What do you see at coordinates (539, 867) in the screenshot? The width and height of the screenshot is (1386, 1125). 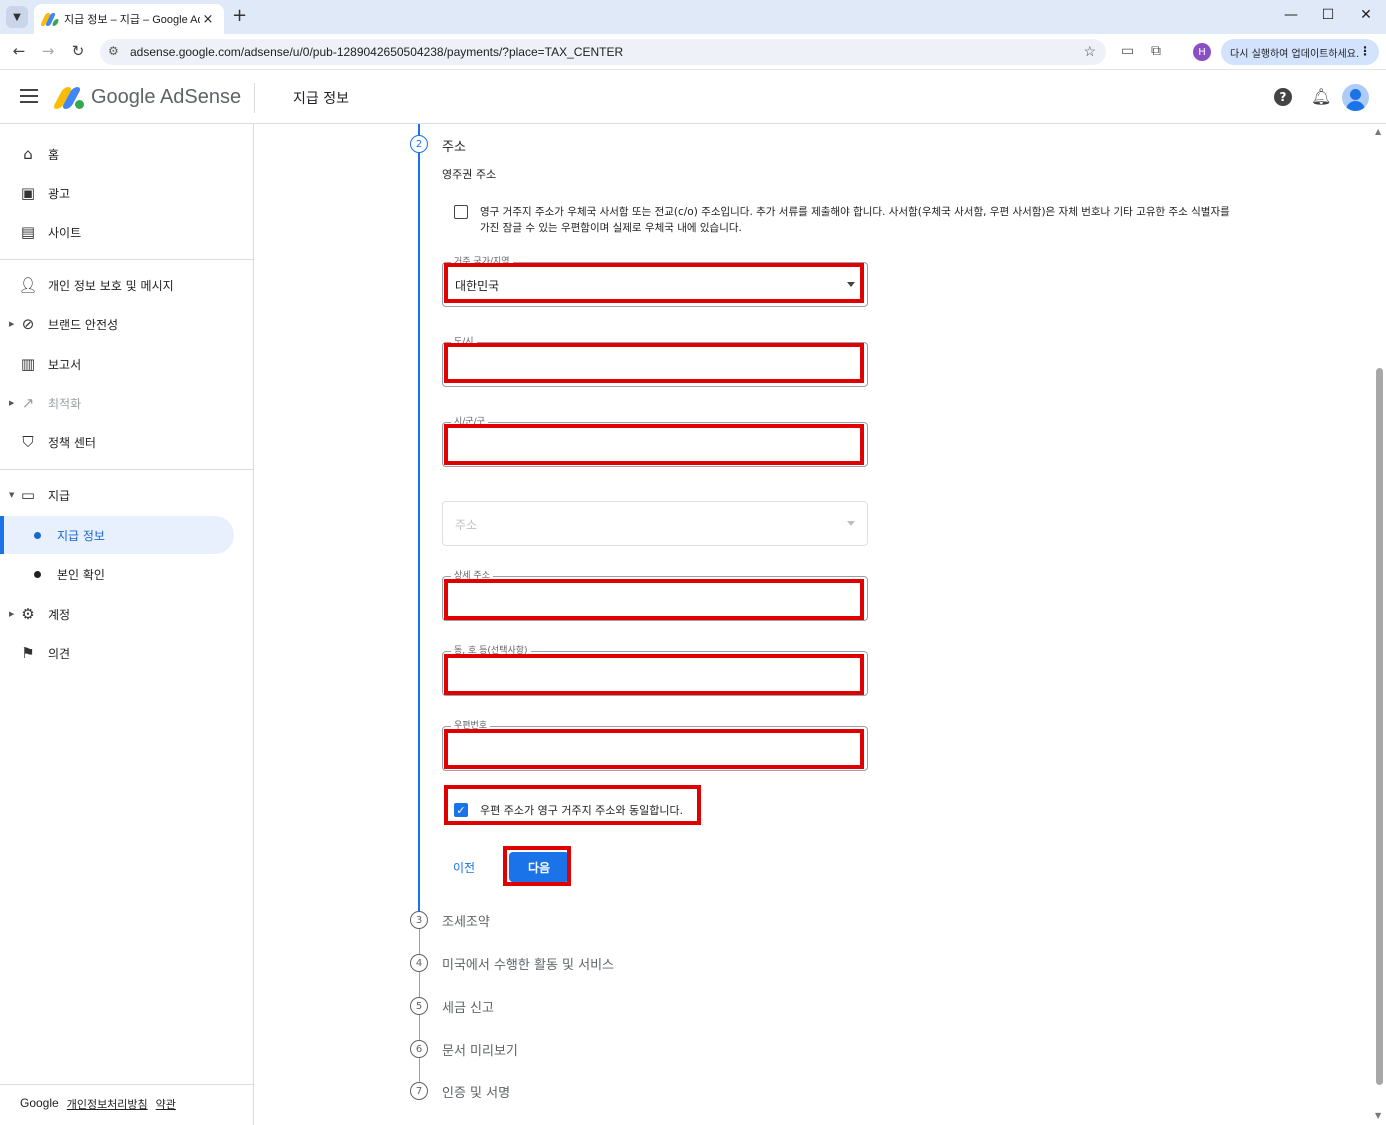 I see `next-button: 다음` at bounding box center [539, 867].